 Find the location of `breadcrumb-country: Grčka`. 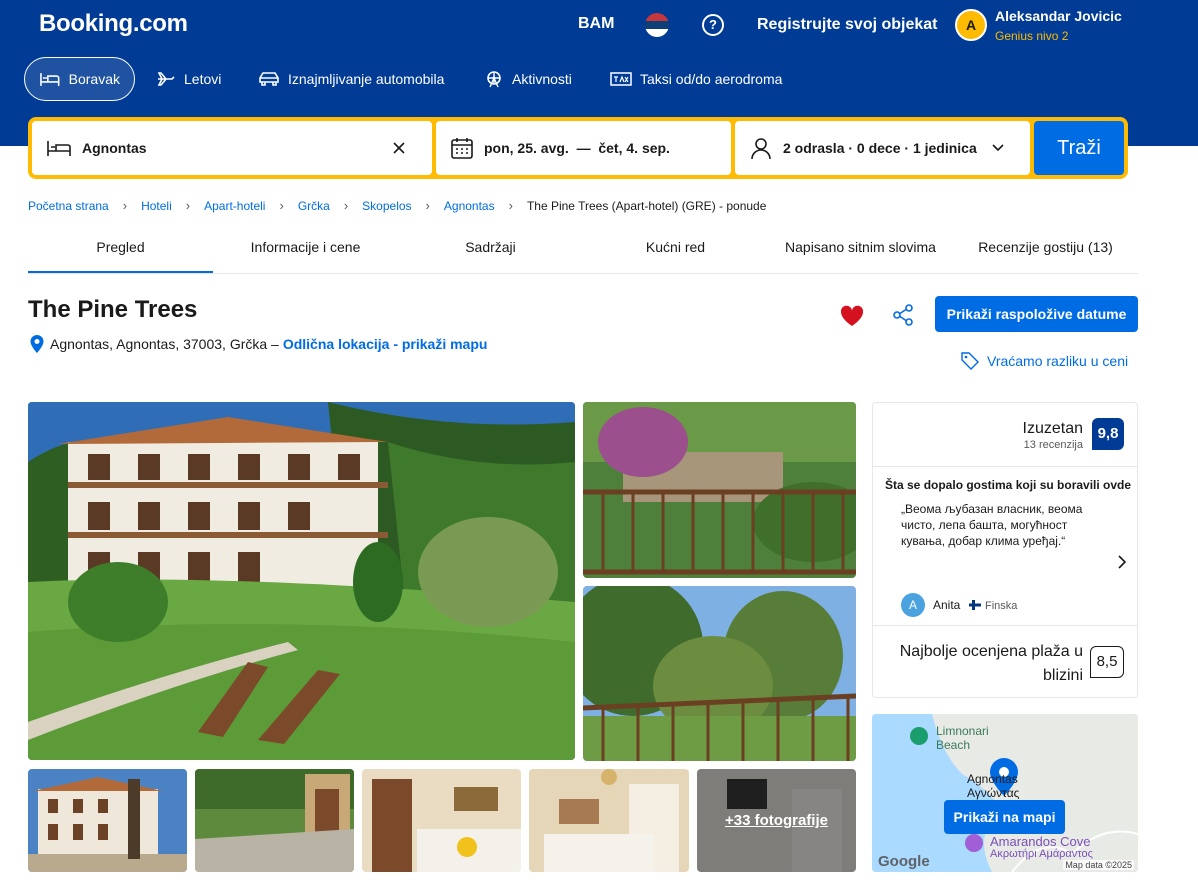

breadcrumb-country: Grčka is located at coordinates (314, 206).